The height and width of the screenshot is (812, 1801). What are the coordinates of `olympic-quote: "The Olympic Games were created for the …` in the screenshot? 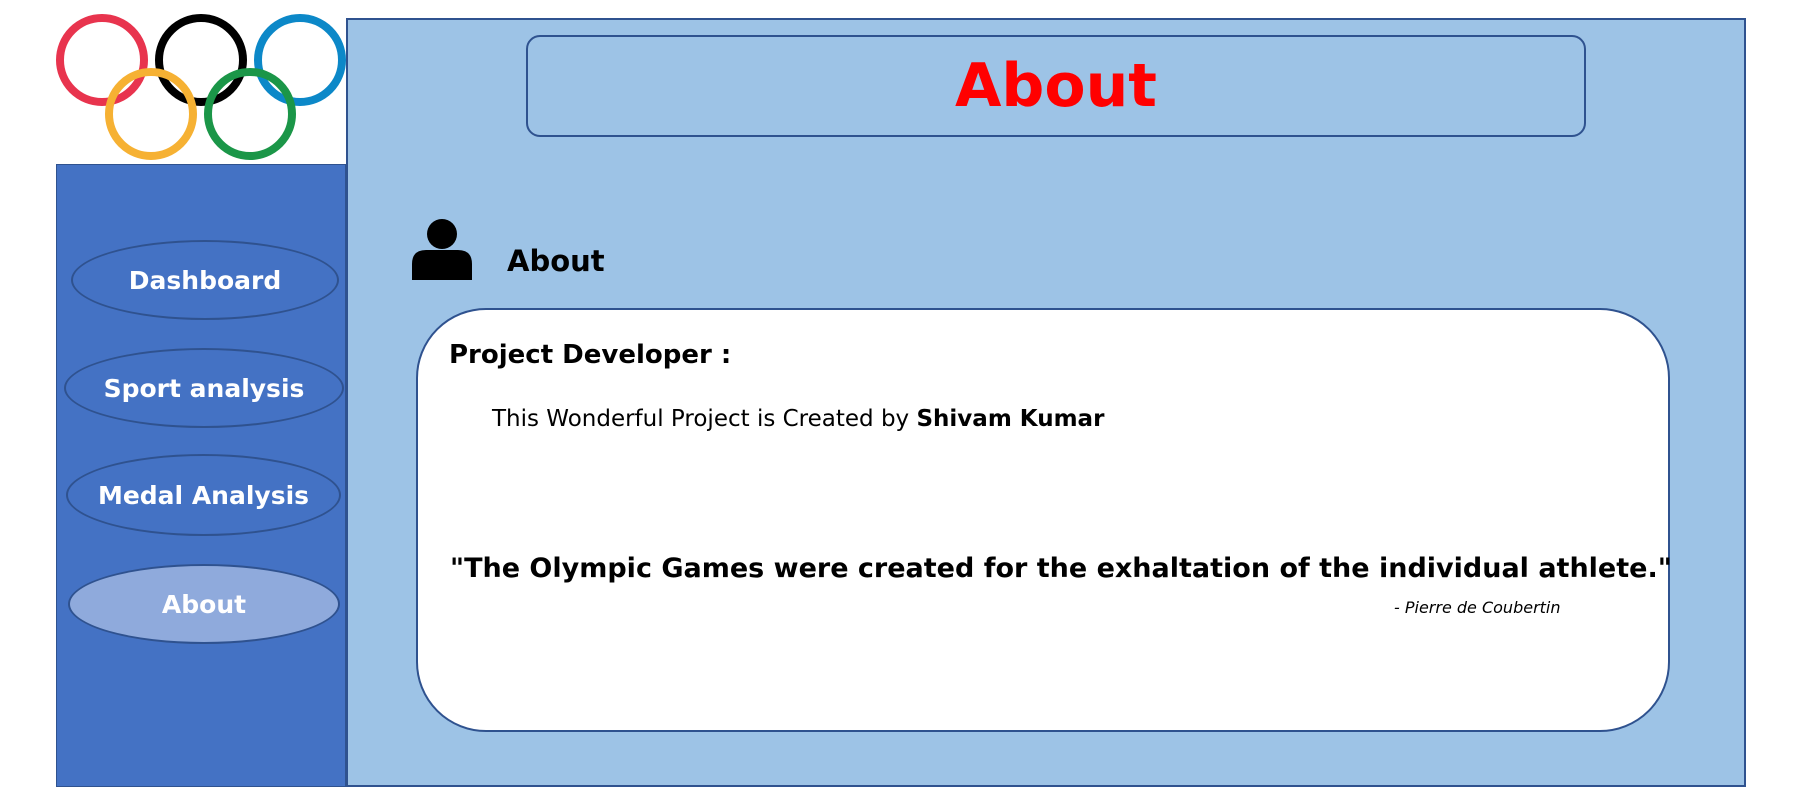 It's located at (1061, 568).